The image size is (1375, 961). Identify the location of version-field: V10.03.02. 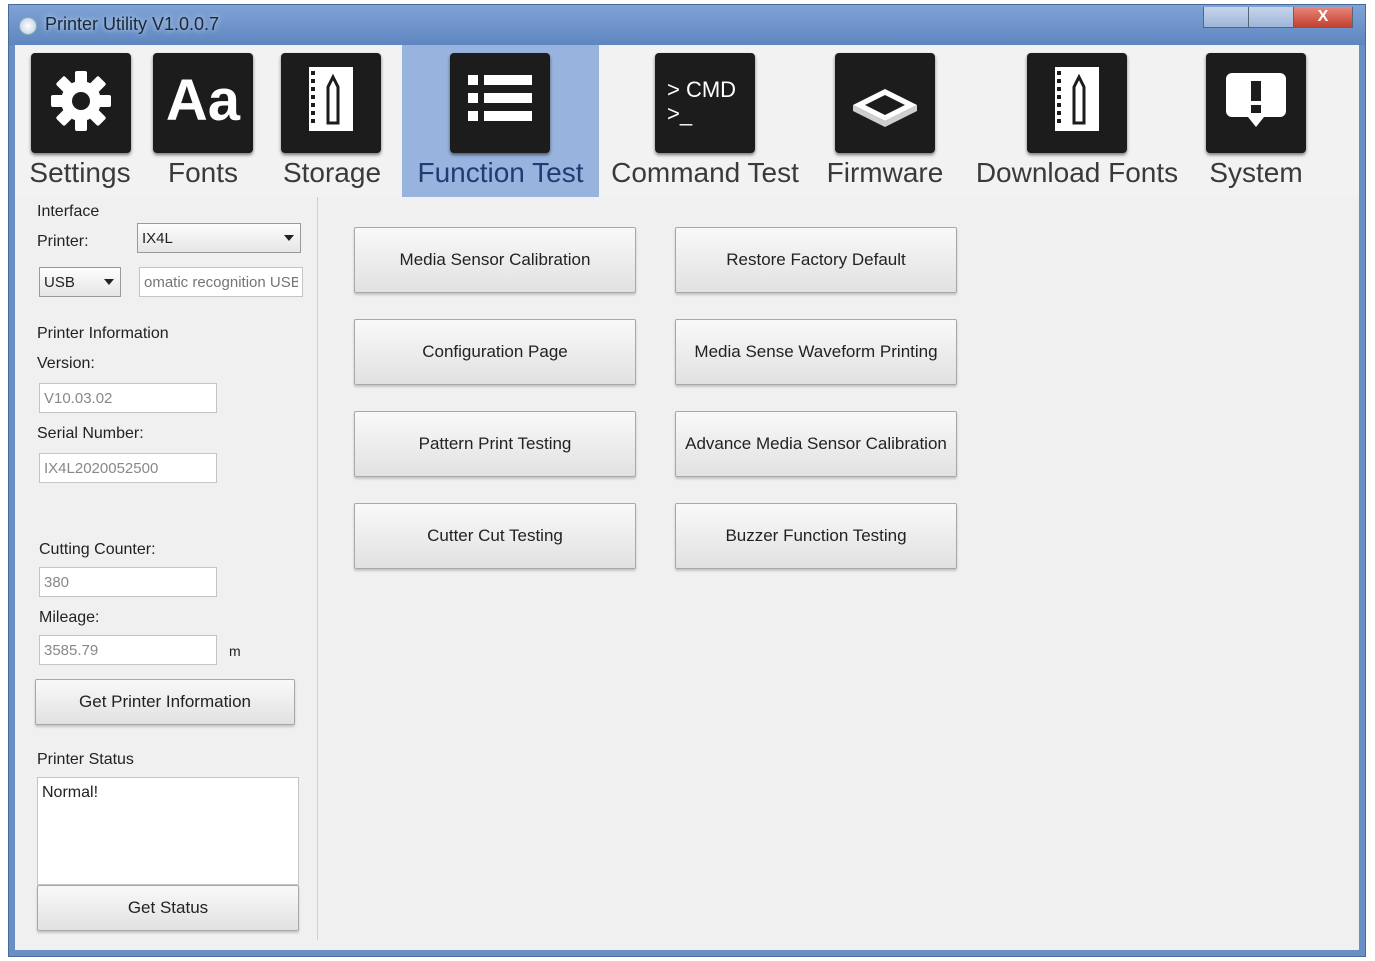
(128, 398).